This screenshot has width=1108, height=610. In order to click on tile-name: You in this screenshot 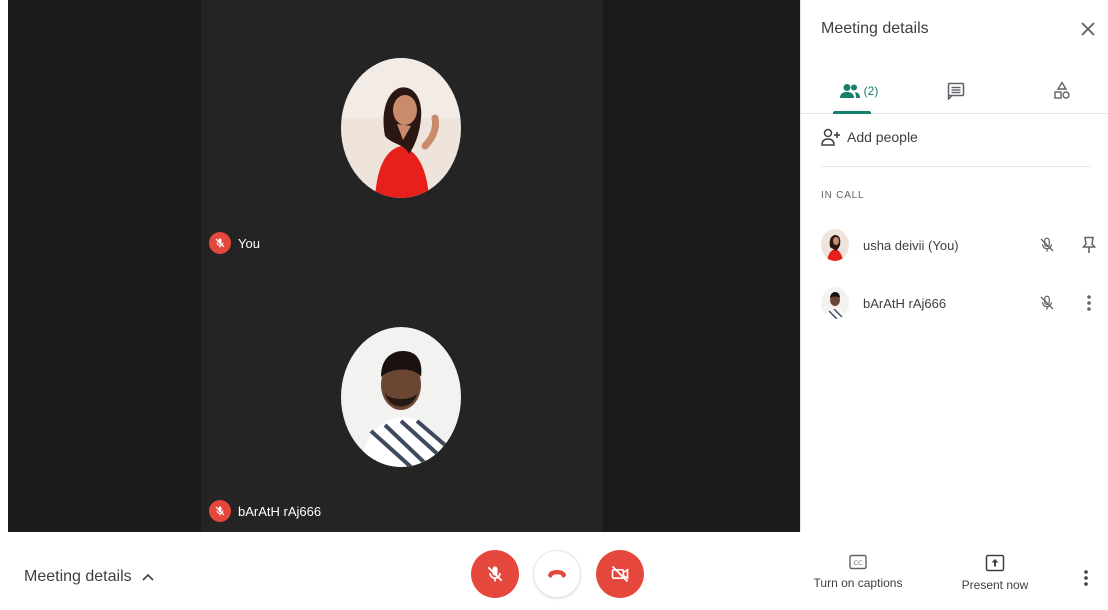, I will do `click(249, 243)`.